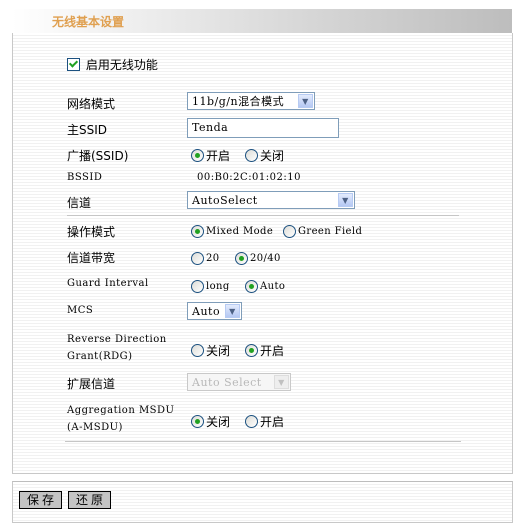  I want to click on network-mode-label: 网络模式, so click(91, 104).